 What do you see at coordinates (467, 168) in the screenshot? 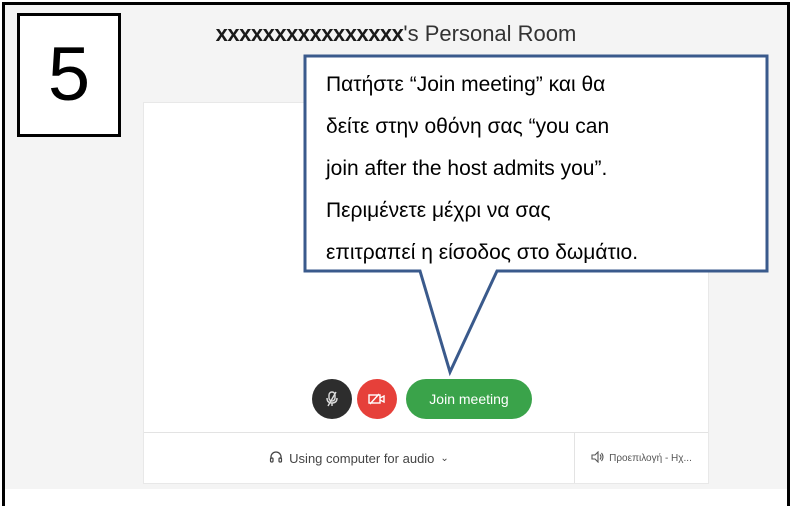
I see `callout-line: join after the host admits you”.` at bounding box center [467, 168].